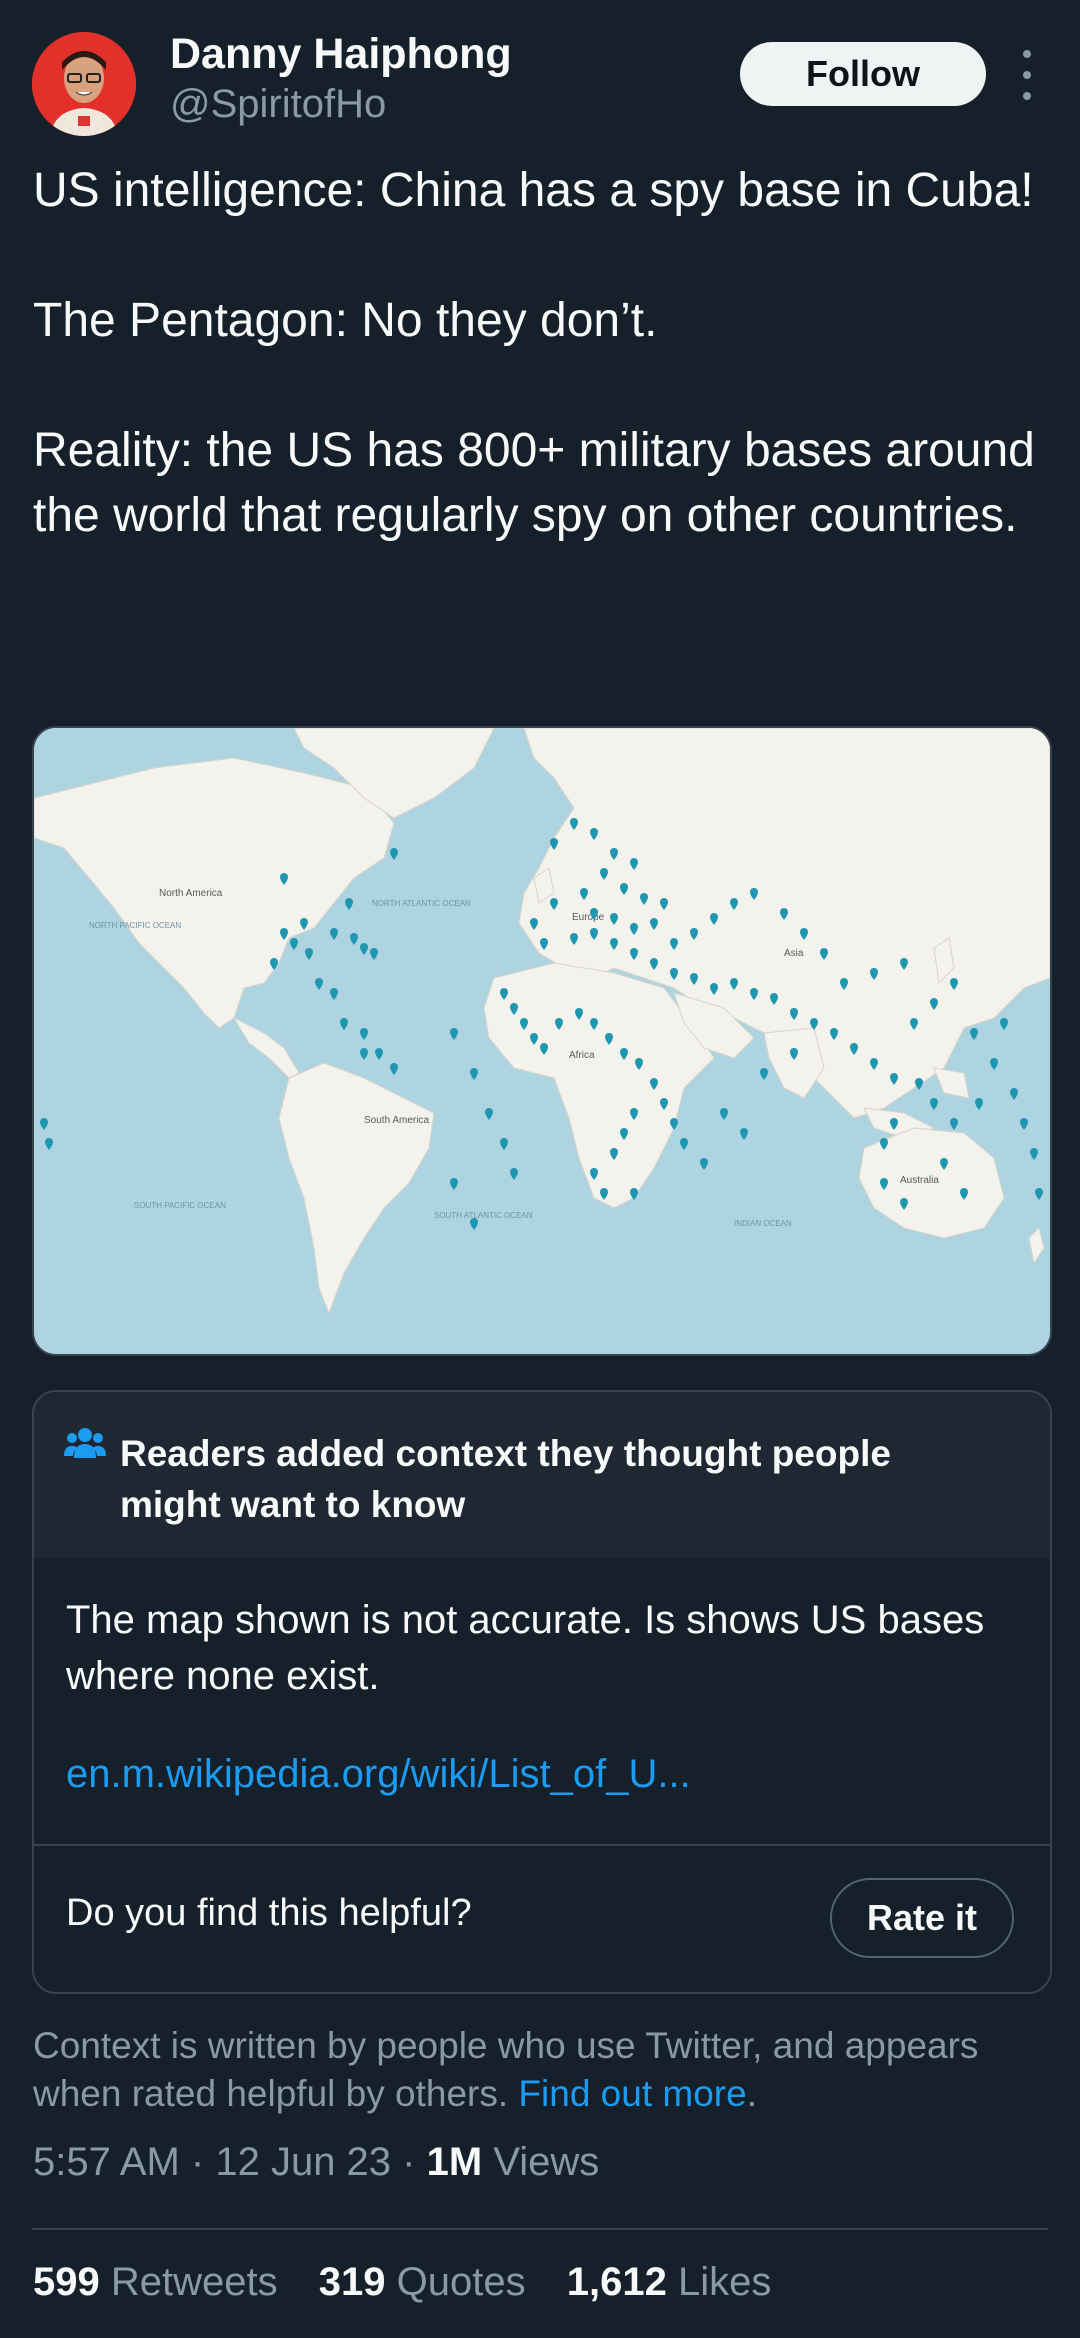 The height and width of the screenshot is (2338, 1080). Describe the element at coordinates (588, 917) in the screenshot. I see `map-label-europe: Europe` at that location.